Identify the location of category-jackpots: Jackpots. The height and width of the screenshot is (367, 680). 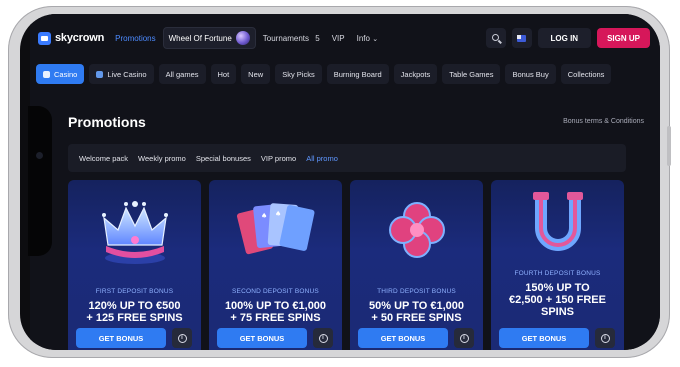
(415, 74).